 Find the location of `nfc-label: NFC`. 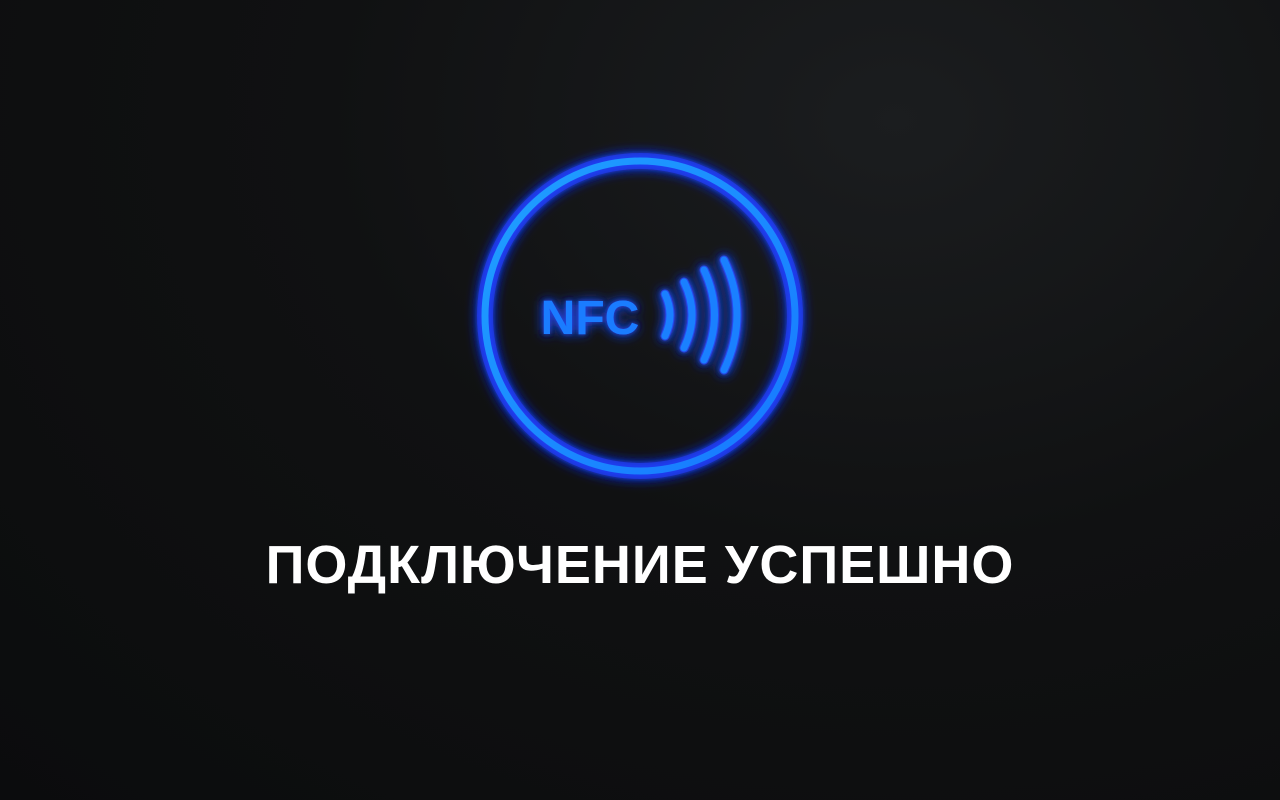

nfc-label: NFC is located at coordinates (590, 318).